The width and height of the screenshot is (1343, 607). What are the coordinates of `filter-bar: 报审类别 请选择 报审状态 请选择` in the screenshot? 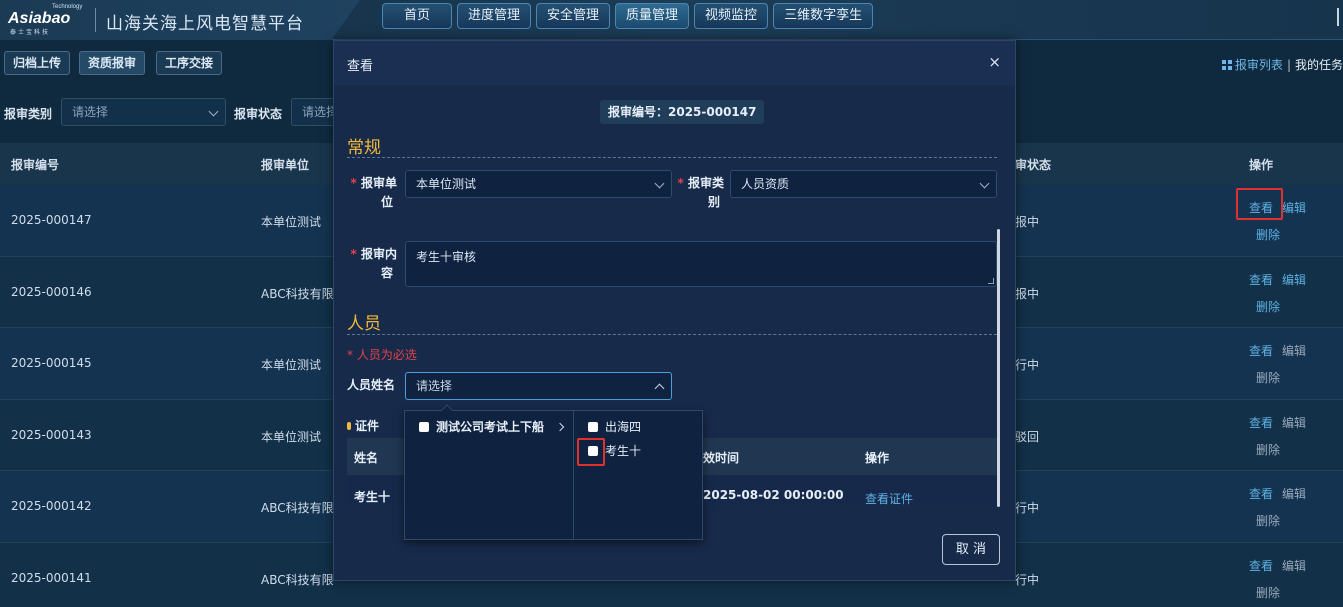 It's located at (170, 112).